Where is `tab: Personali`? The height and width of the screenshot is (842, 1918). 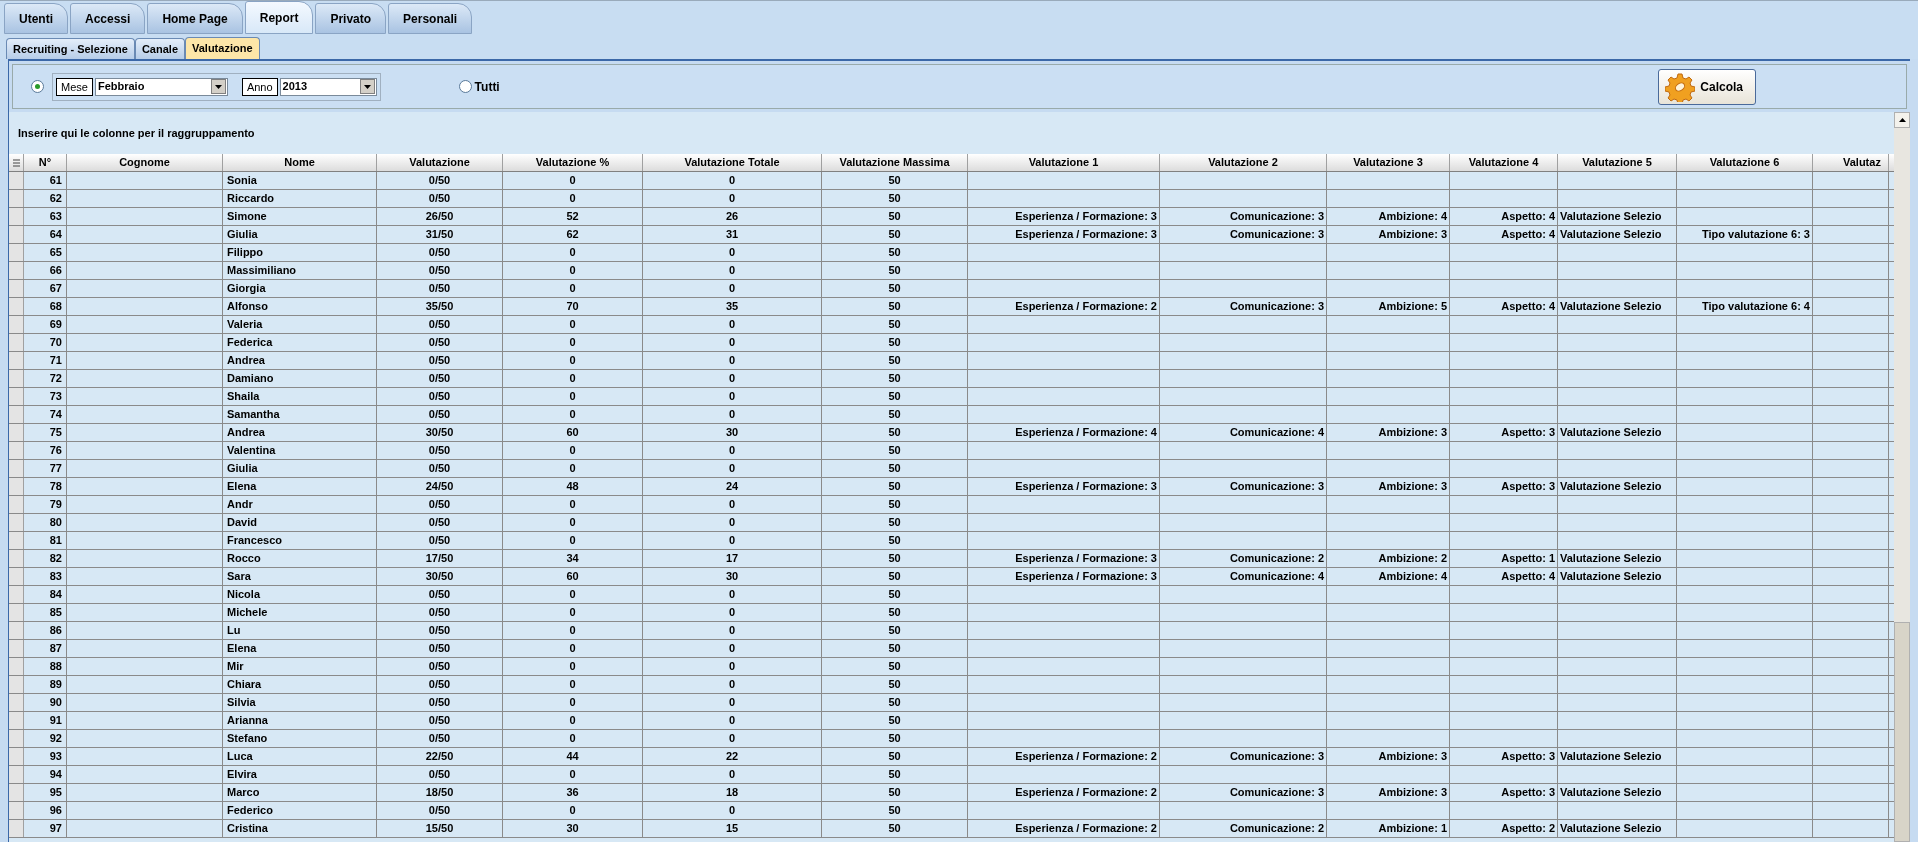 tab: Personali is located at coordinates (430, 18).